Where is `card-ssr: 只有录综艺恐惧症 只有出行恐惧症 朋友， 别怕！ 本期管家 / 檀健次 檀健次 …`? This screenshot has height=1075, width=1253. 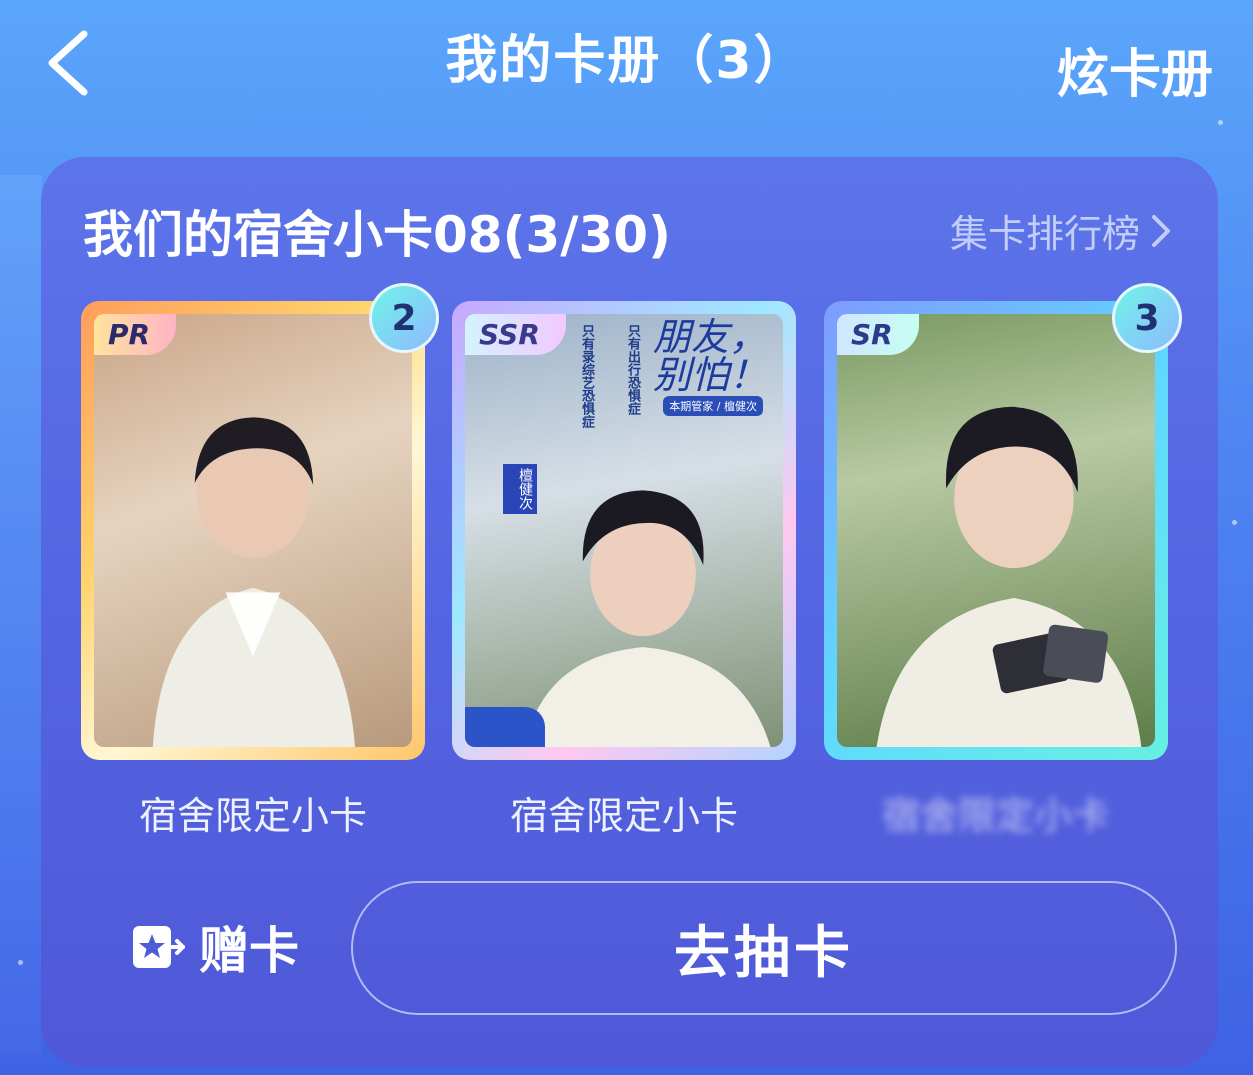
card-ssr: 只有录综艺恐惧症 只有出行恐惧症 朋友， 别怕！ 本期管家 / 檀健次 檀健次 … is located at coordinates (624, 530).